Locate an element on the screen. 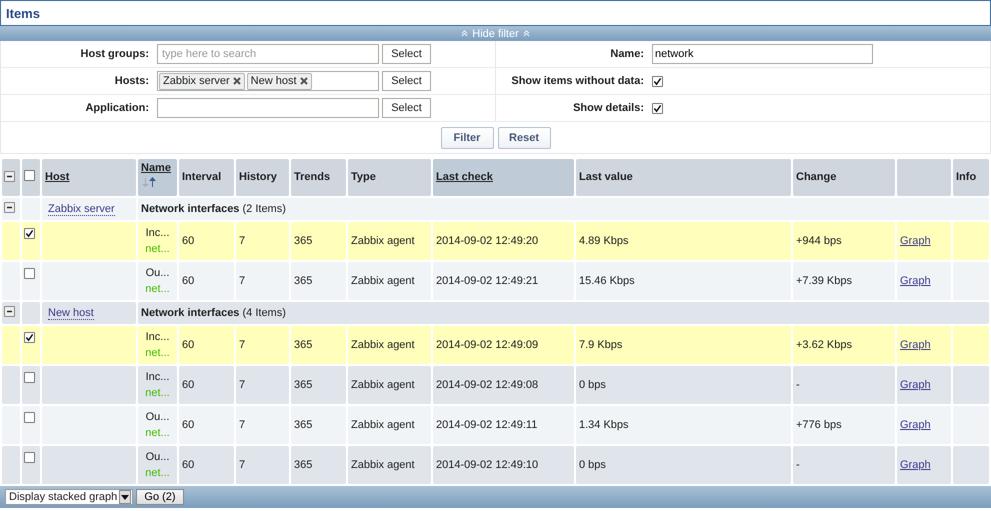 Image resolution: width=991 pixels, height=511 pixels. page-title: Items is located at coordinates (23, 13).